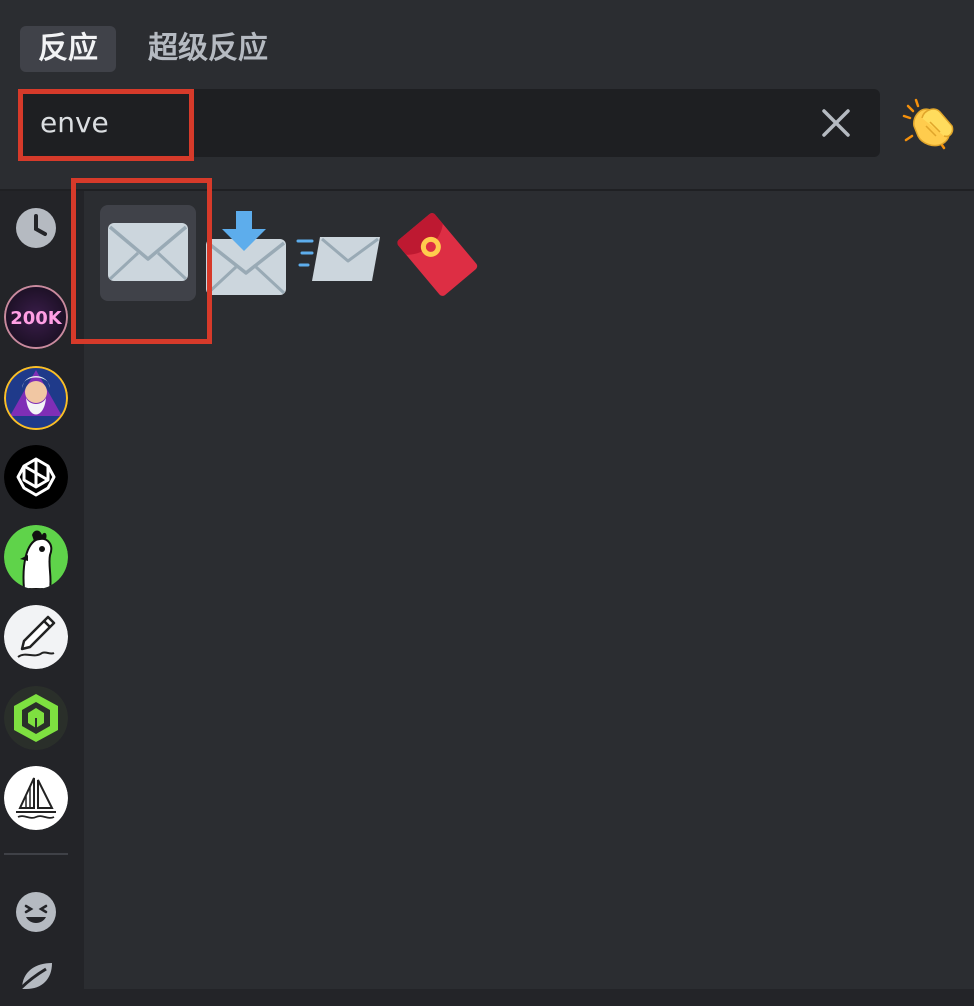  Describe the element at coordinates (42, 598) in the screenshot. I see `category-sidebar: 200K` at that location.